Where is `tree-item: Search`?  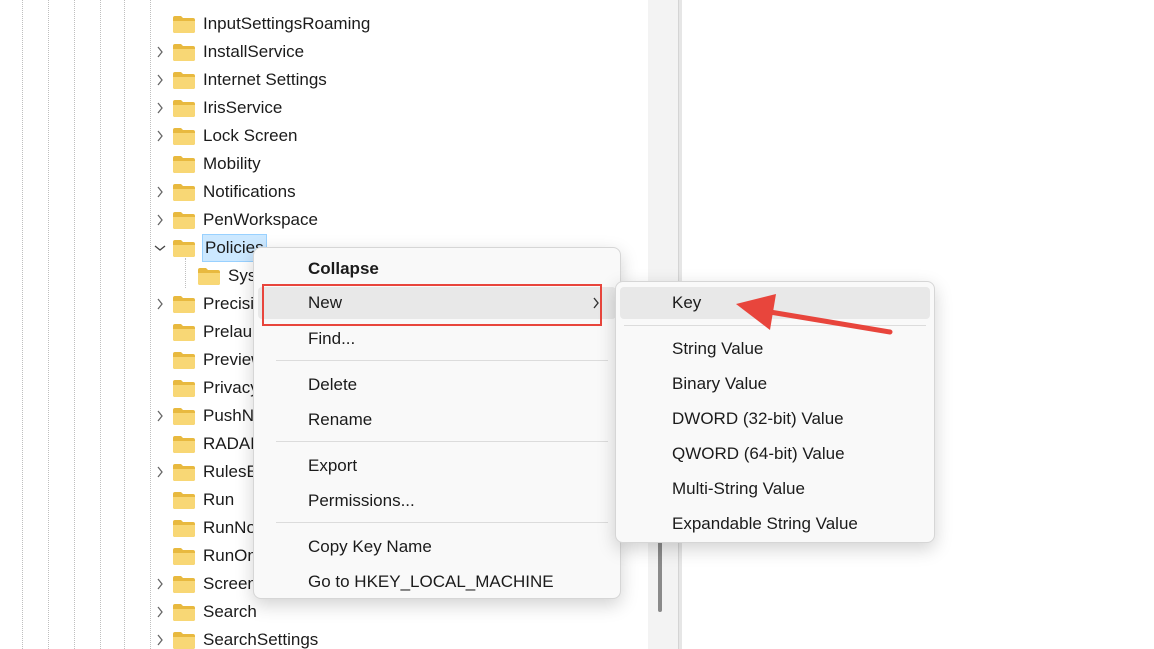 tree-item: Search is located at coordinates (374, 612).